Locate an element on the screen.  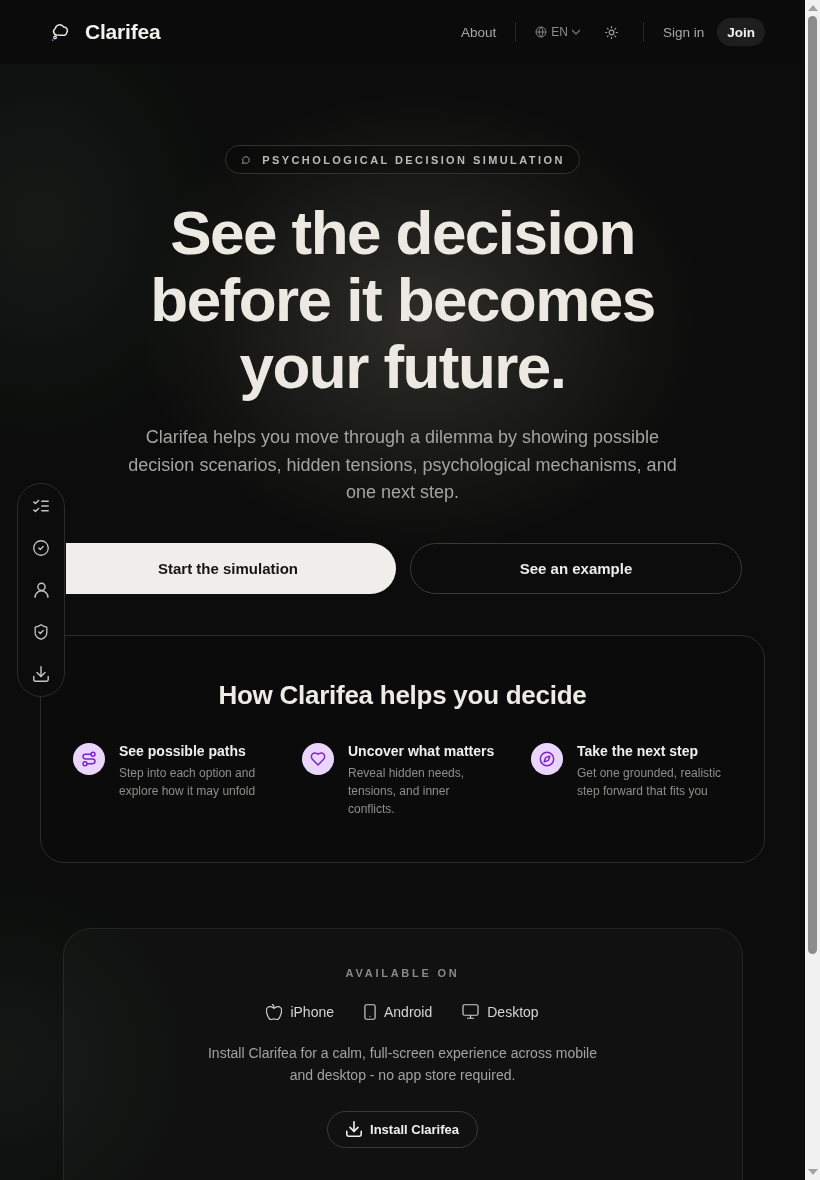
compass-icon is located at coordinates (547, 758).